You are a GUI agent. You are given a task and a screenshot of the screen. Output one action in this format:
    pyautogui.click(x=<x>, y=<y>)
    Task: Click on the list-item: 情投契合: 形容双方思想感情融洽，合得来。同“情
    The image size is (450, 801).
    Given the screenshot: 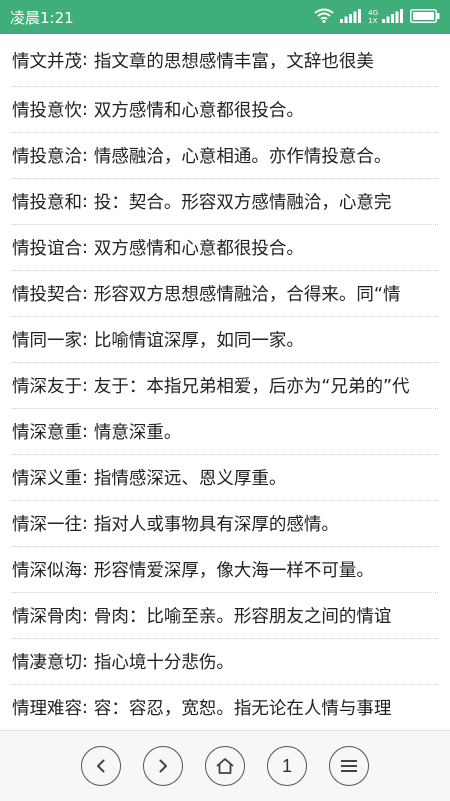 What is the action you would take?
    pyautogui.click(x=225, y=294)
    